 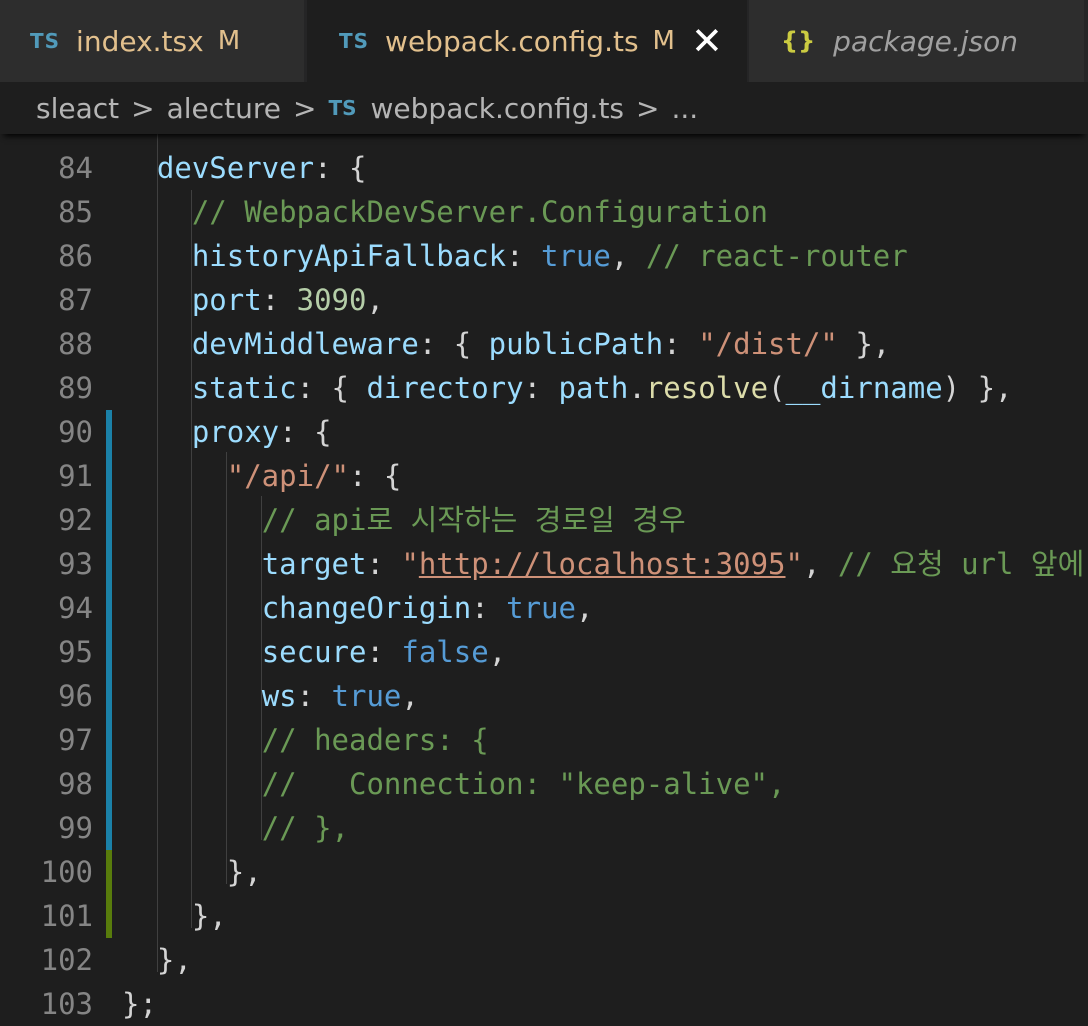 What do you see at coordinates (75, 784) in the screenshot?
I see `line-number: 98` at bounding box center [75, 784].